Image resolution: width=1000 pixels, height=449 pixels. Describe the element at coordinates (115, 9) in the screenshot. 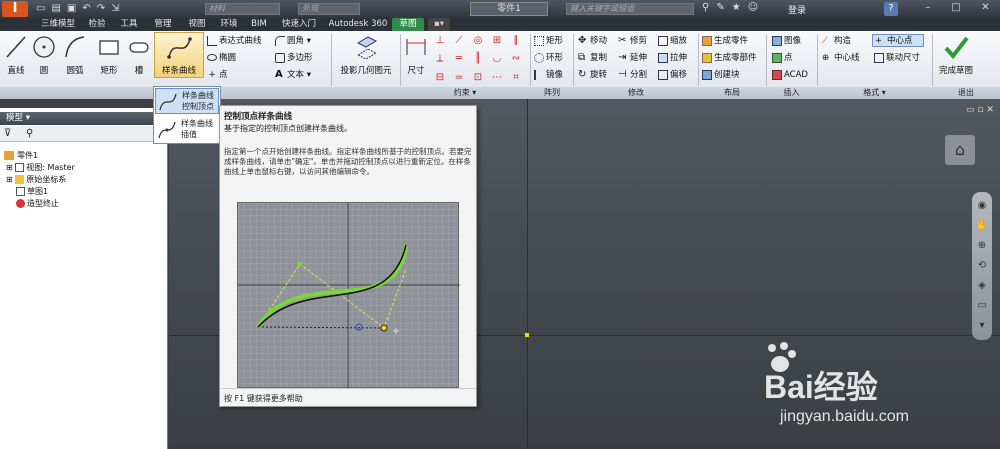

I see `return-icon: ⇲` at that location.